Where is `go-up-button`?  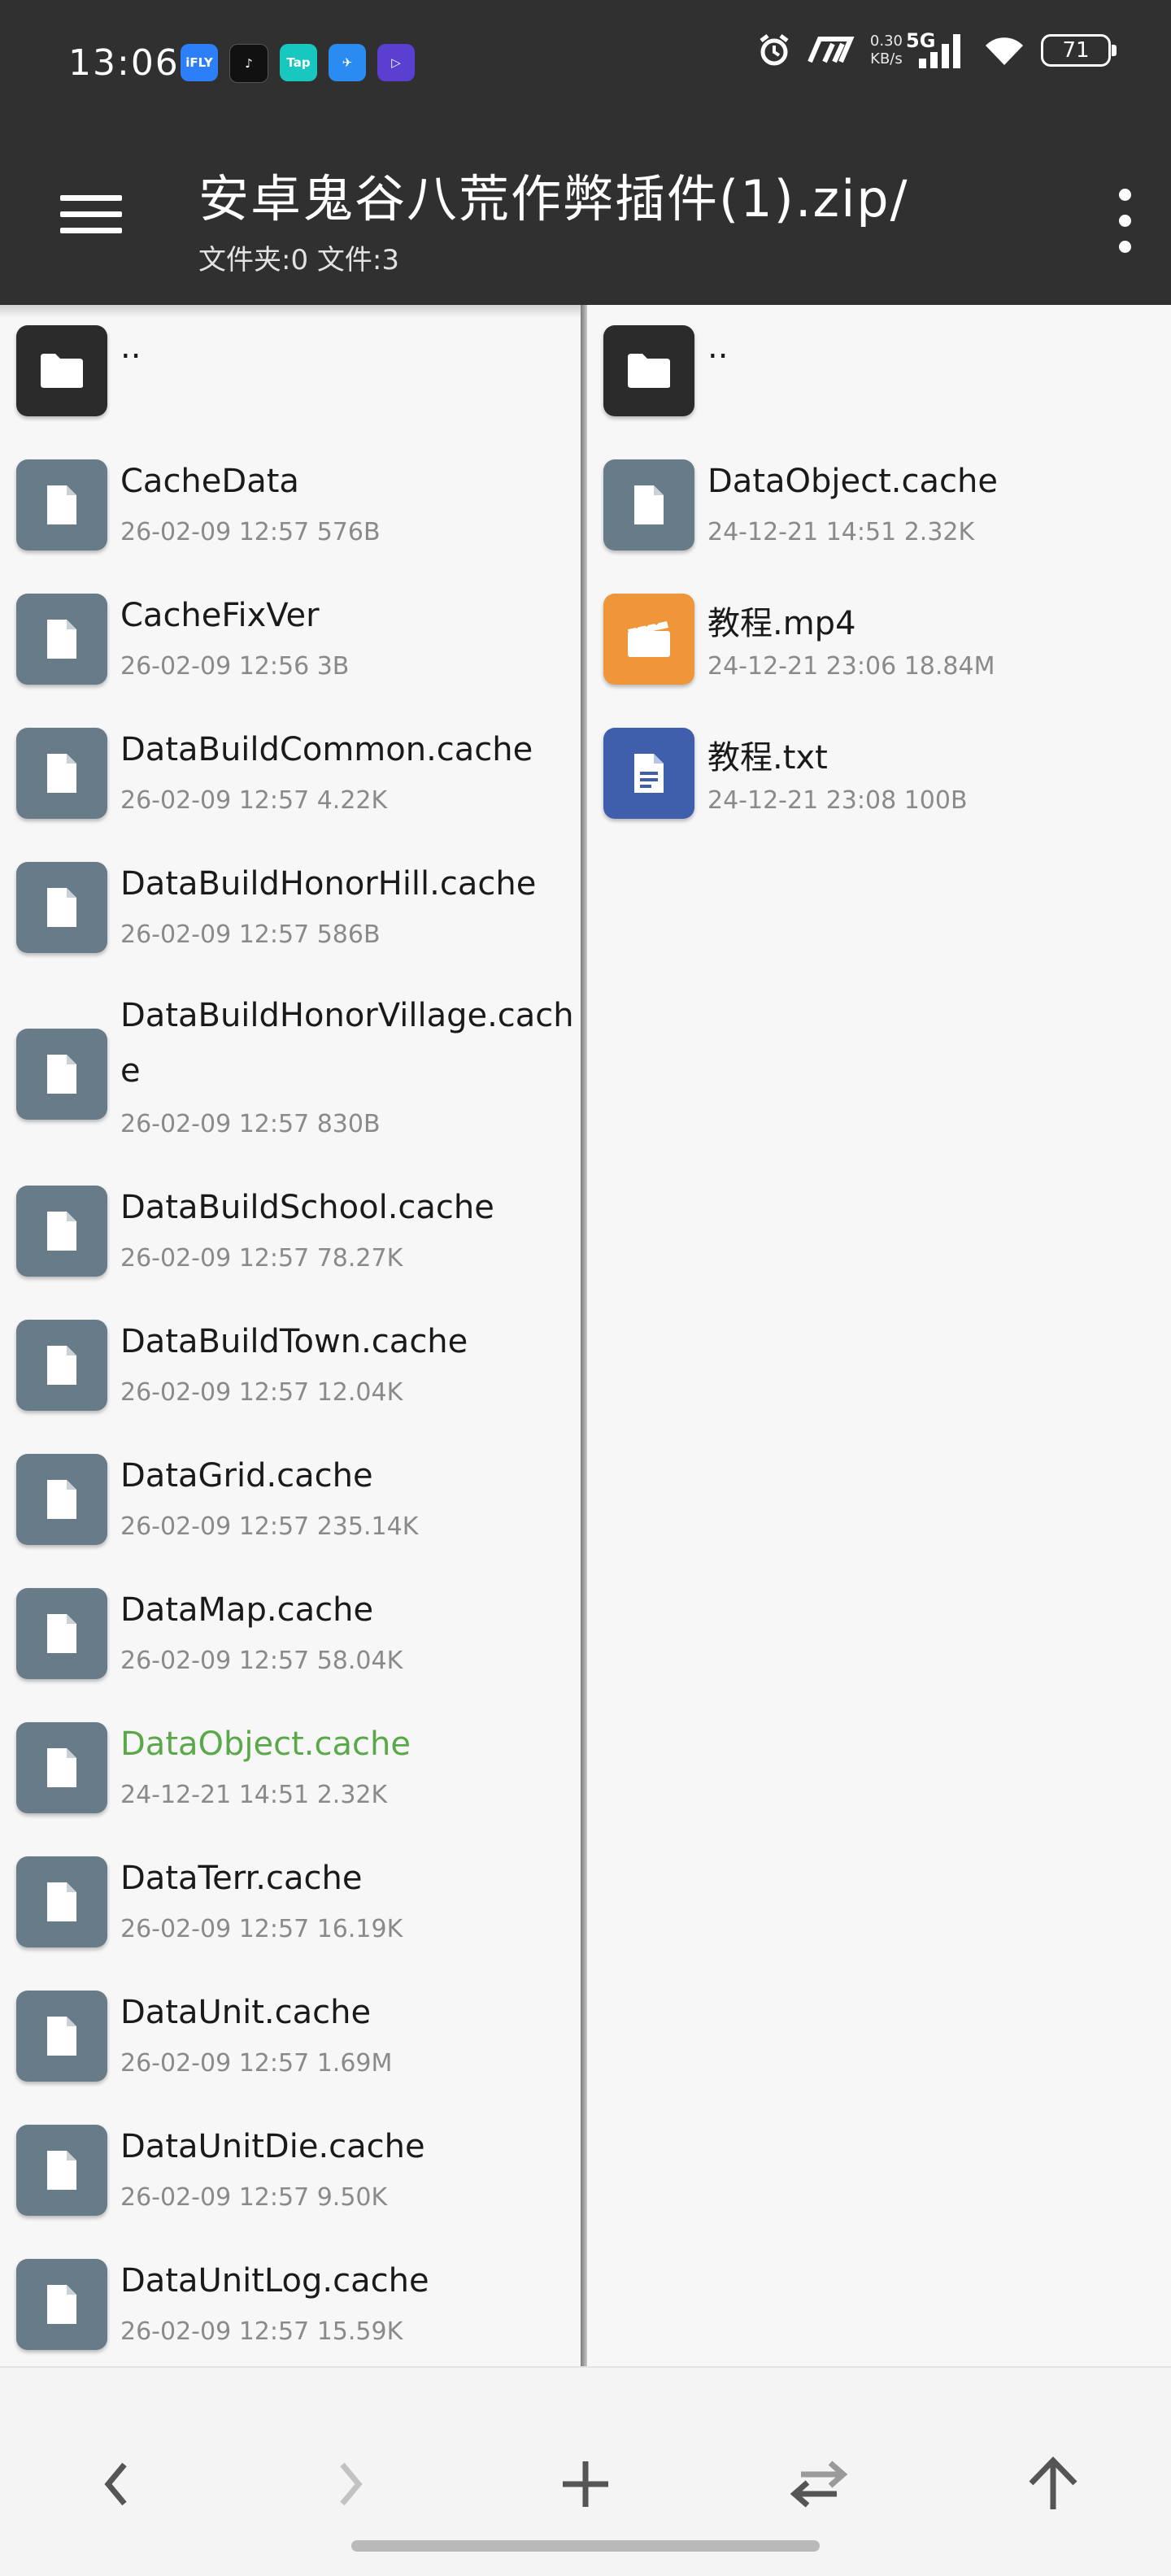 go-up-button is located at coordinates (1053, 2484).